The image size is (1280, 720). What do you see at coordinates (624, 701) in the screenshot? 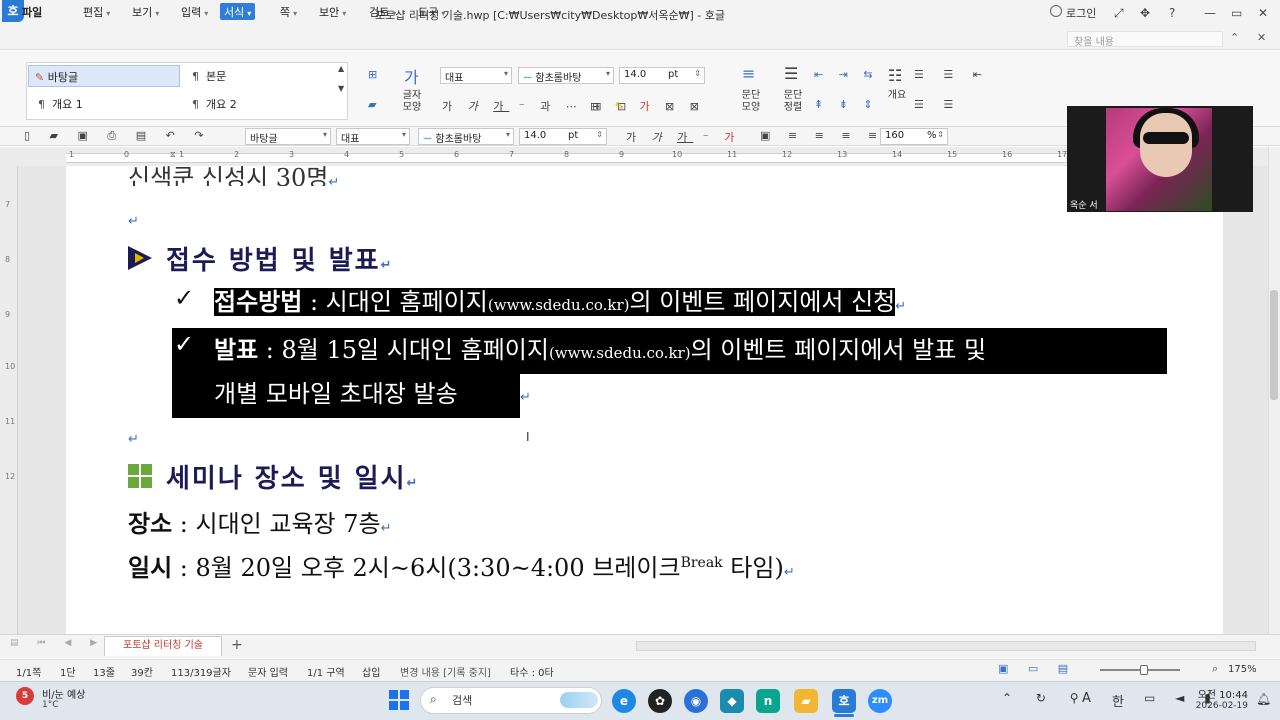
I see `edge-icon: e` at bounding box center [624, 701].